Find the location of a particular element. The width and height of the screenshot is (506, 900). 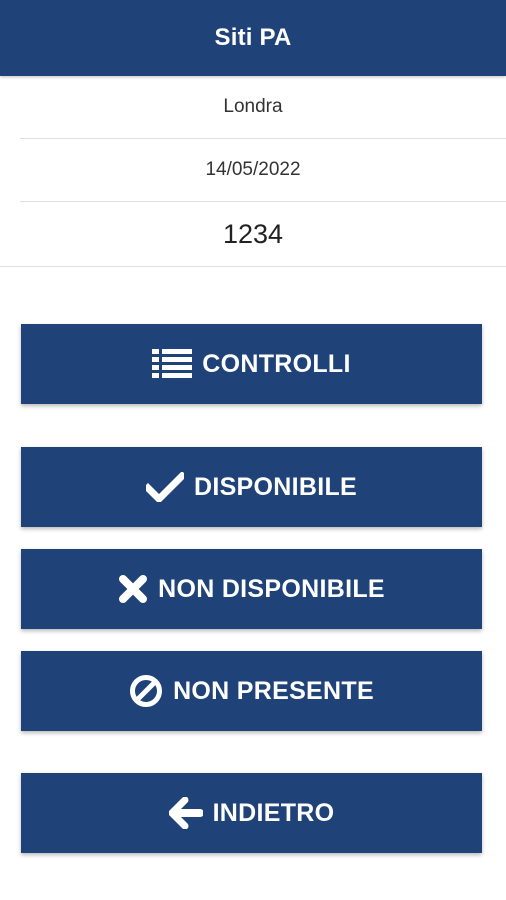

app-bar: Siti PA is located at coordinates (253, 38).